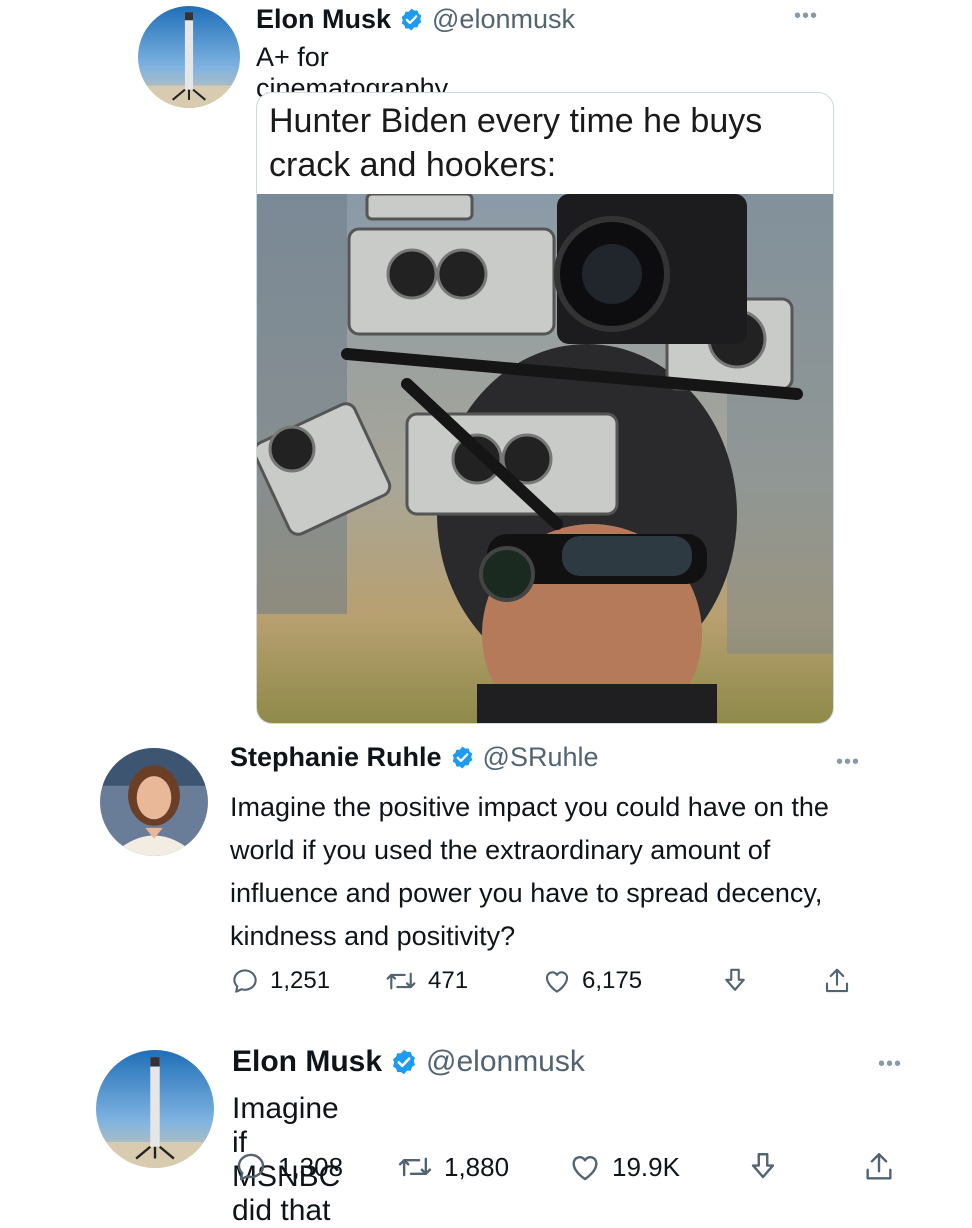  I want to click on retweet-count: 1,880, so click(477, 1166).